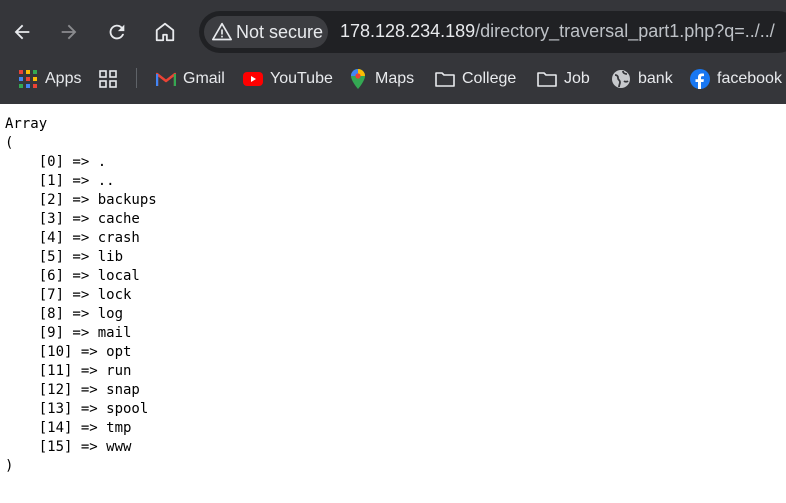 The width and height of the screenshot is (786, 503). What do you see at coordinates (222, 31) in the screenshot?
I see `warning-triangle-icon` at bounding box center [222, 31].